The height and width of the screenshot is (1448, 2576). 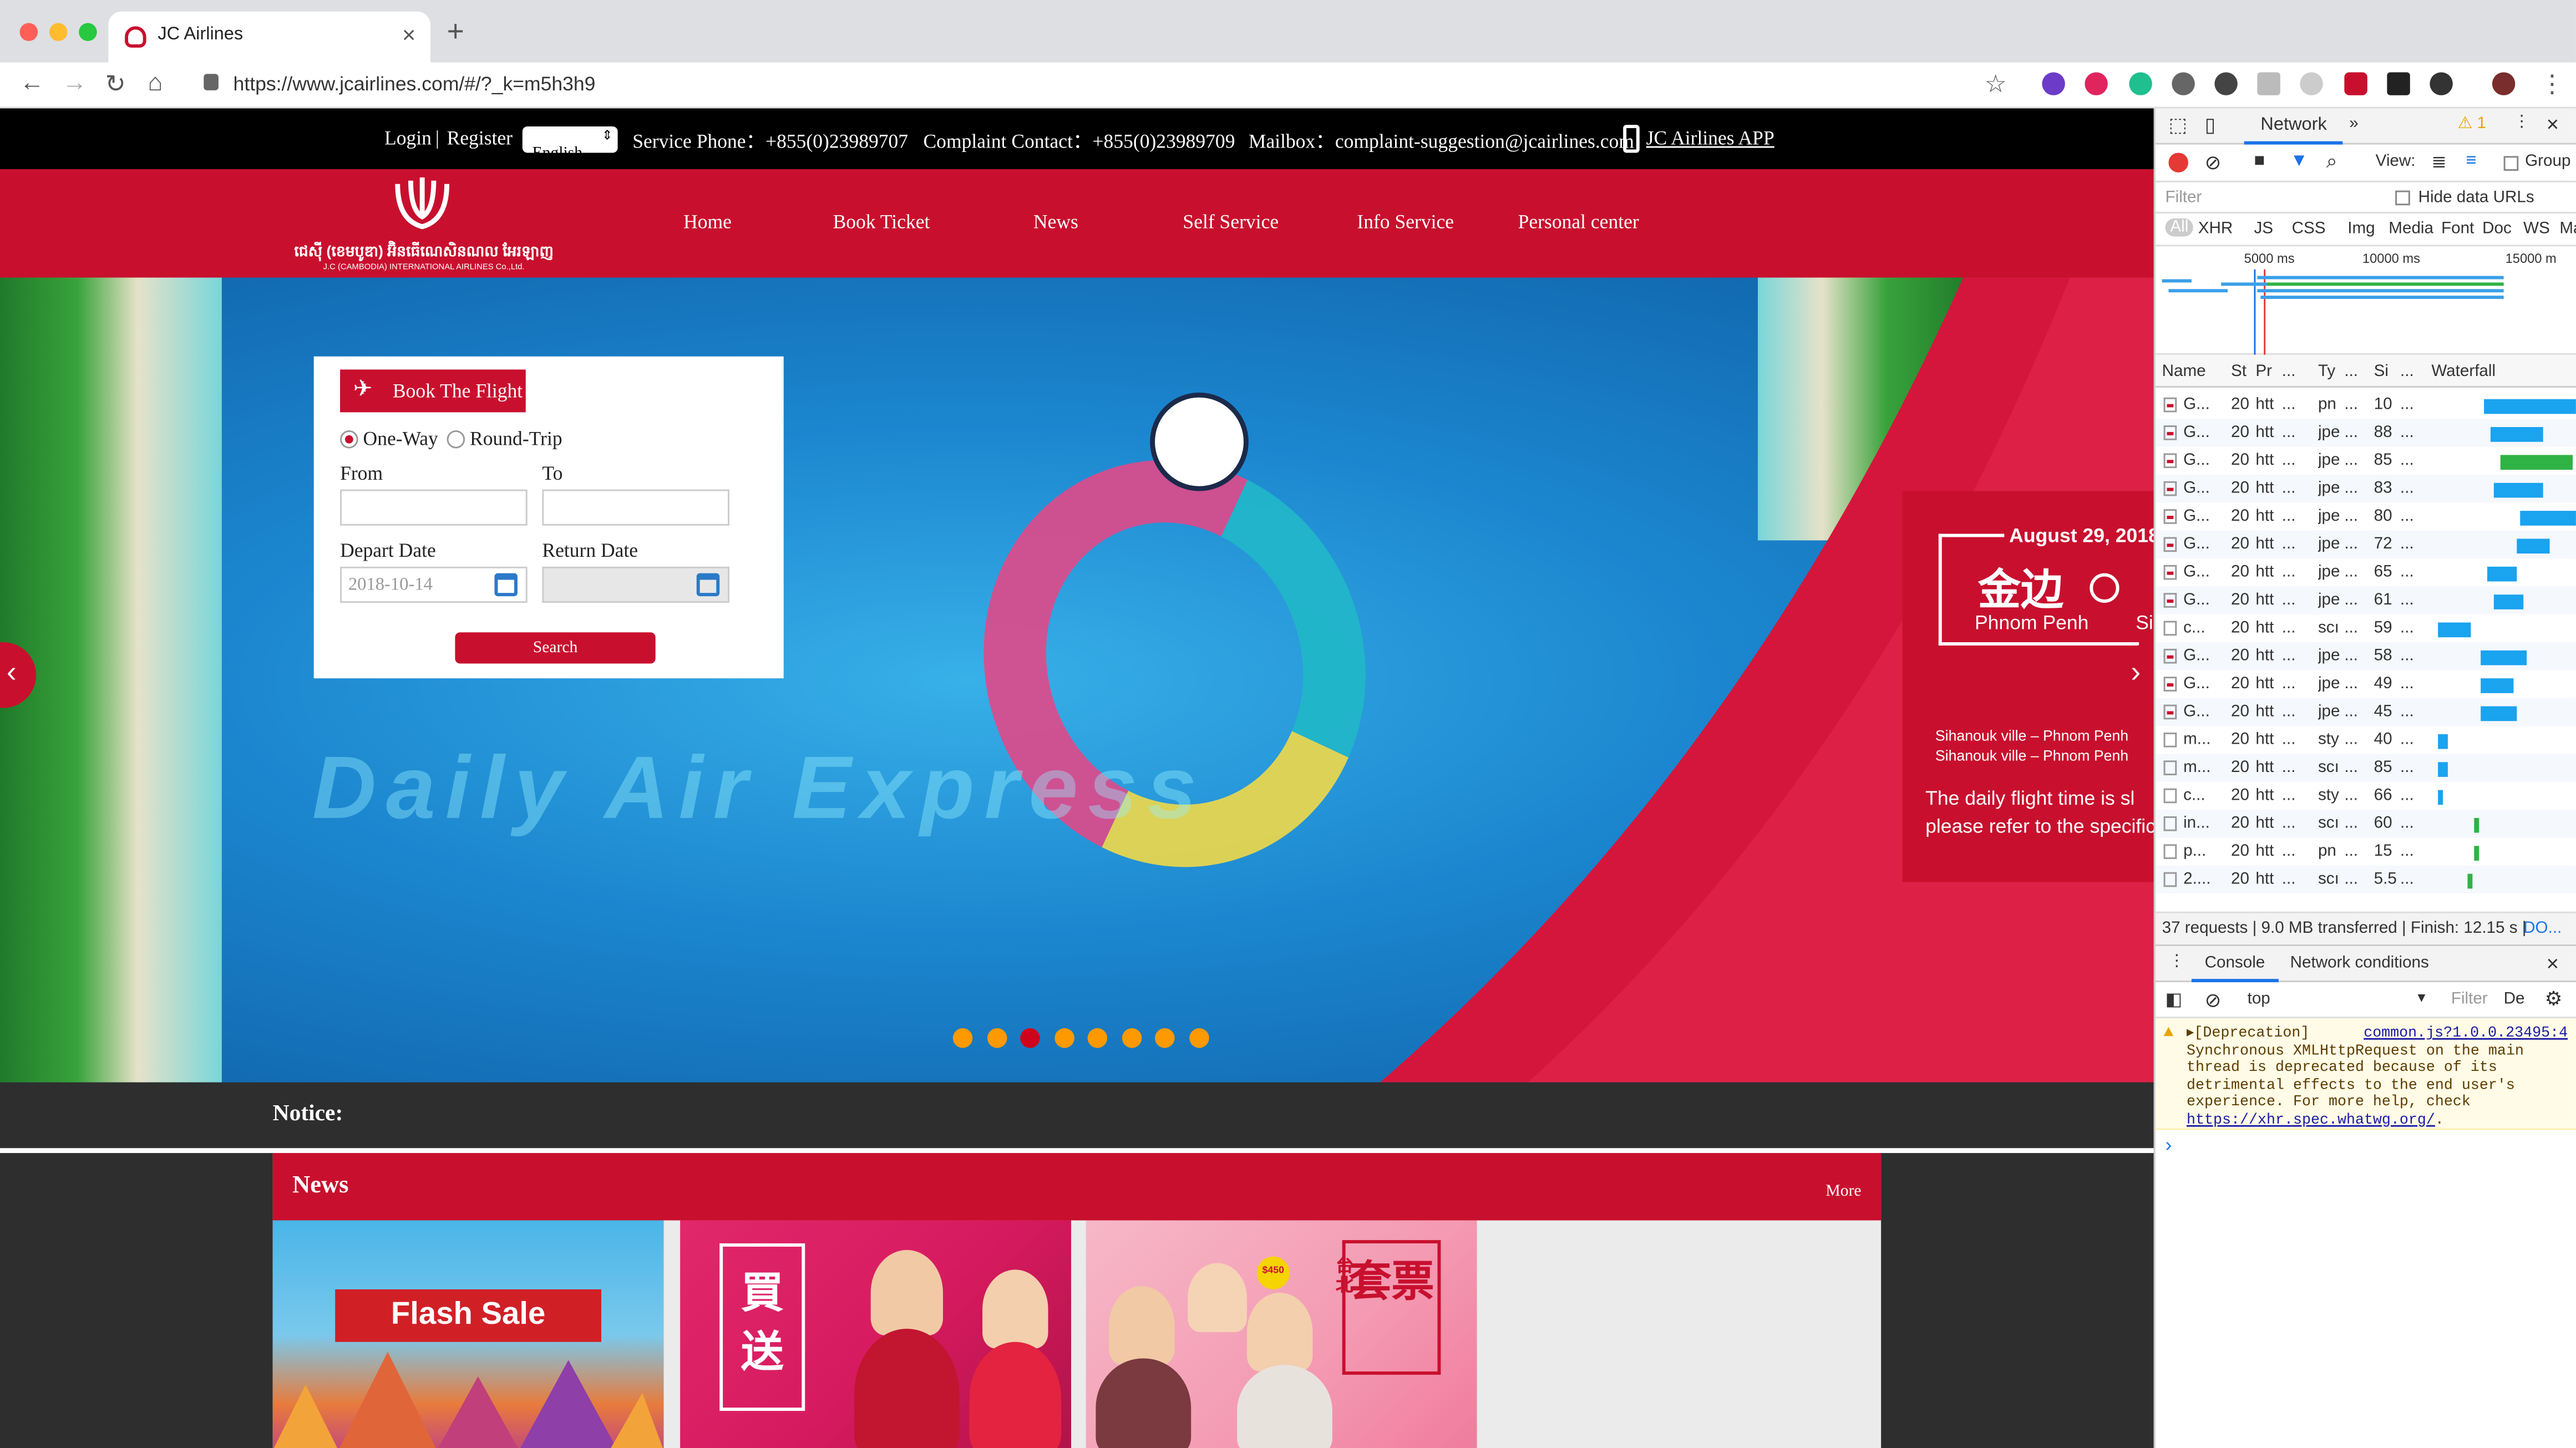 What do you see at coordinates (2311, 1119) in the screenshot?
I see `warning-help-link: https://xhr.spec.whatwg.org/` at bounding box center [2311, 1119].